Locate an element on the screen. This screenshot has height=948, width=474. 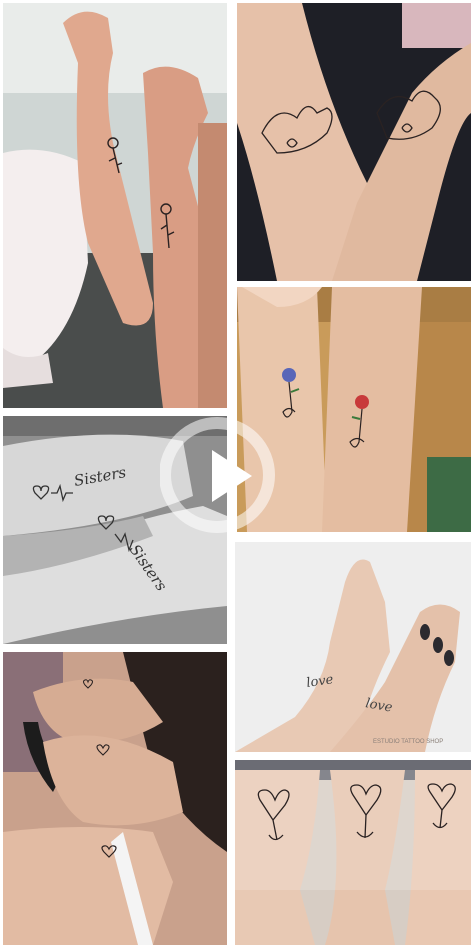
tile-love-script-tattoos: love love ESTUDIO TATTOO SHOP is located at coordinates (353, 647).